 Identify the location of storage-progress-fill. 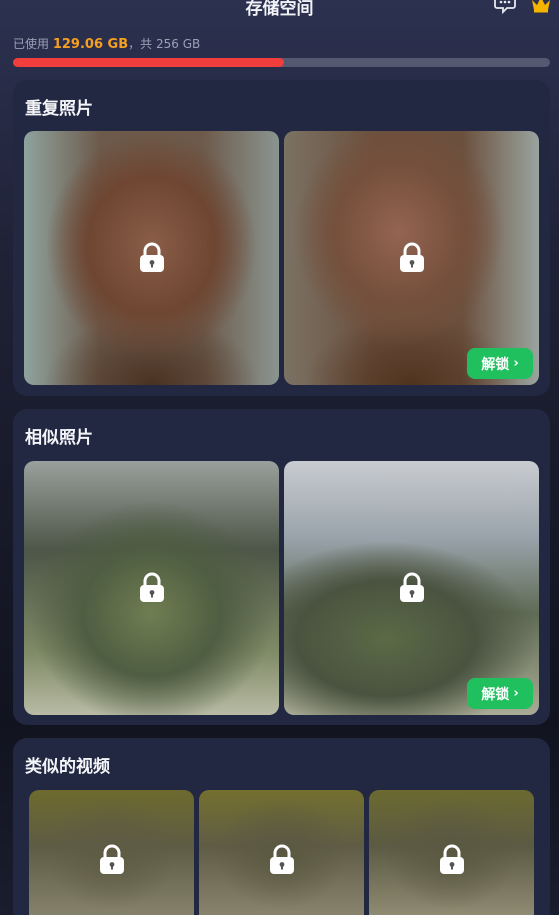
(148, 62).